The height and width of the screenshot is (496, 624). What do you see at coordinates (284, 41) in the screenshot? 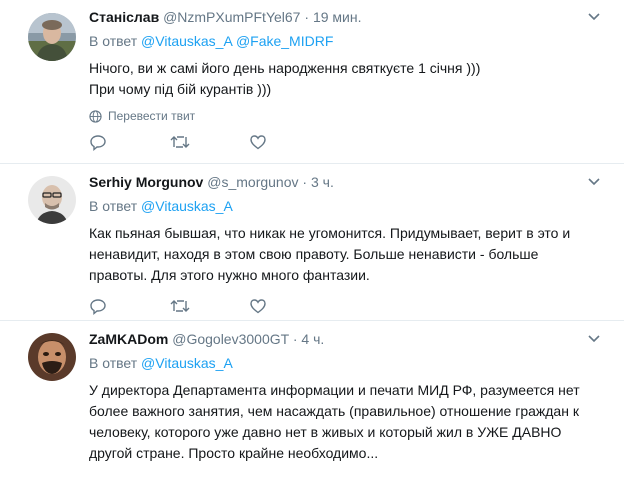
I see `reply-mention-link: @Fake_MIDRF` at bounding box center [284, 41].